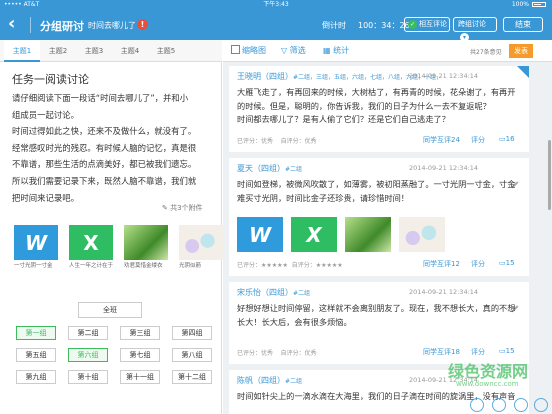 The width and height of the screenshot is (552, 414). I want to click on group-button: 第十组, so click(88, 377).